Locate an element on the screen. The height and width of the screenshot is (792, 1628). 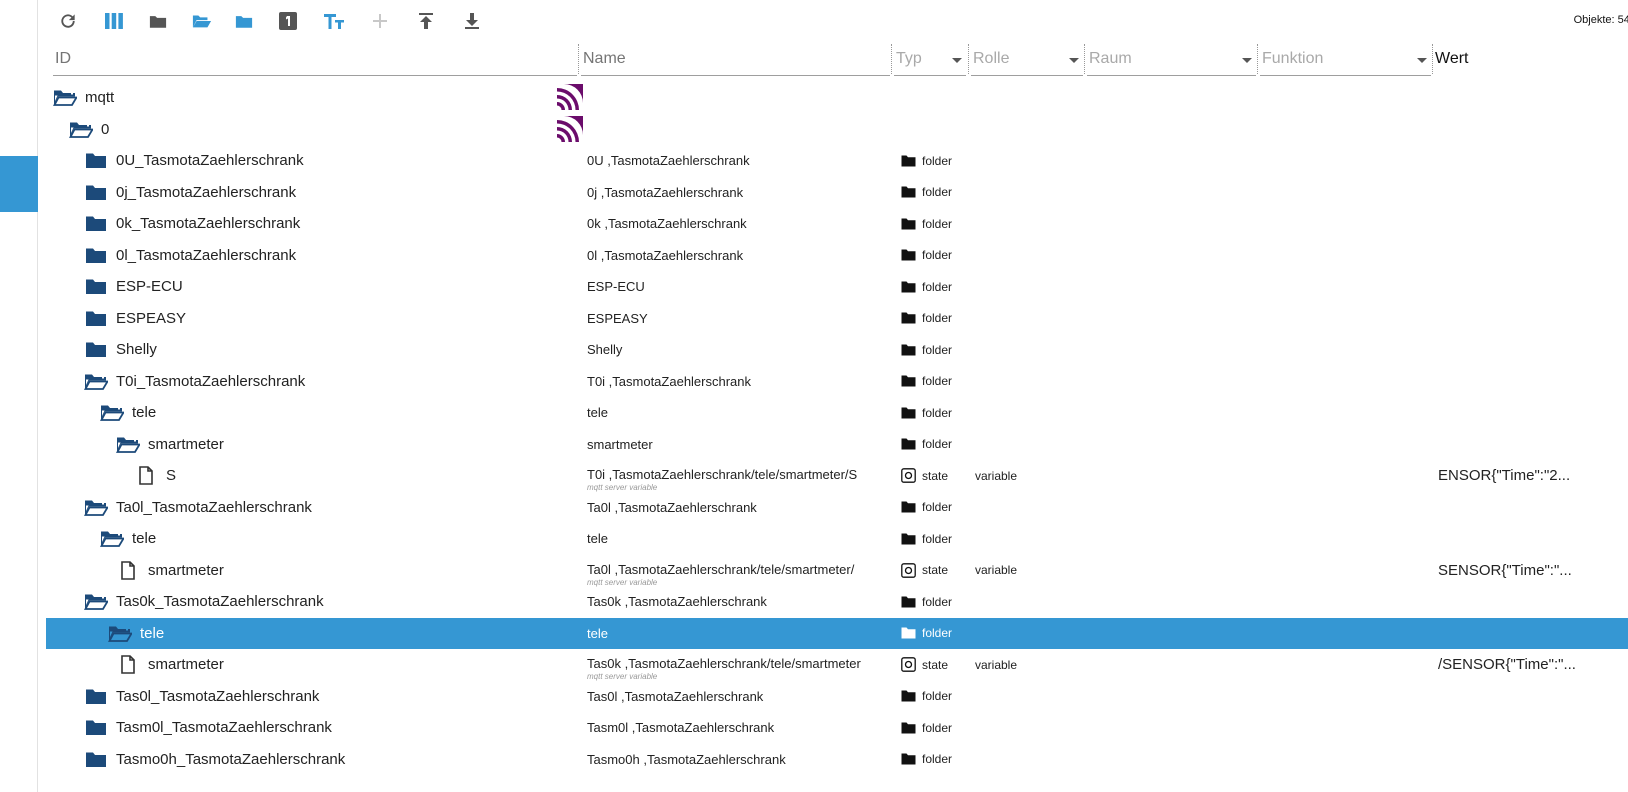
row-name: Tas0k ,TasmotaZaehlerschrank is located at coordinates (677, 602).